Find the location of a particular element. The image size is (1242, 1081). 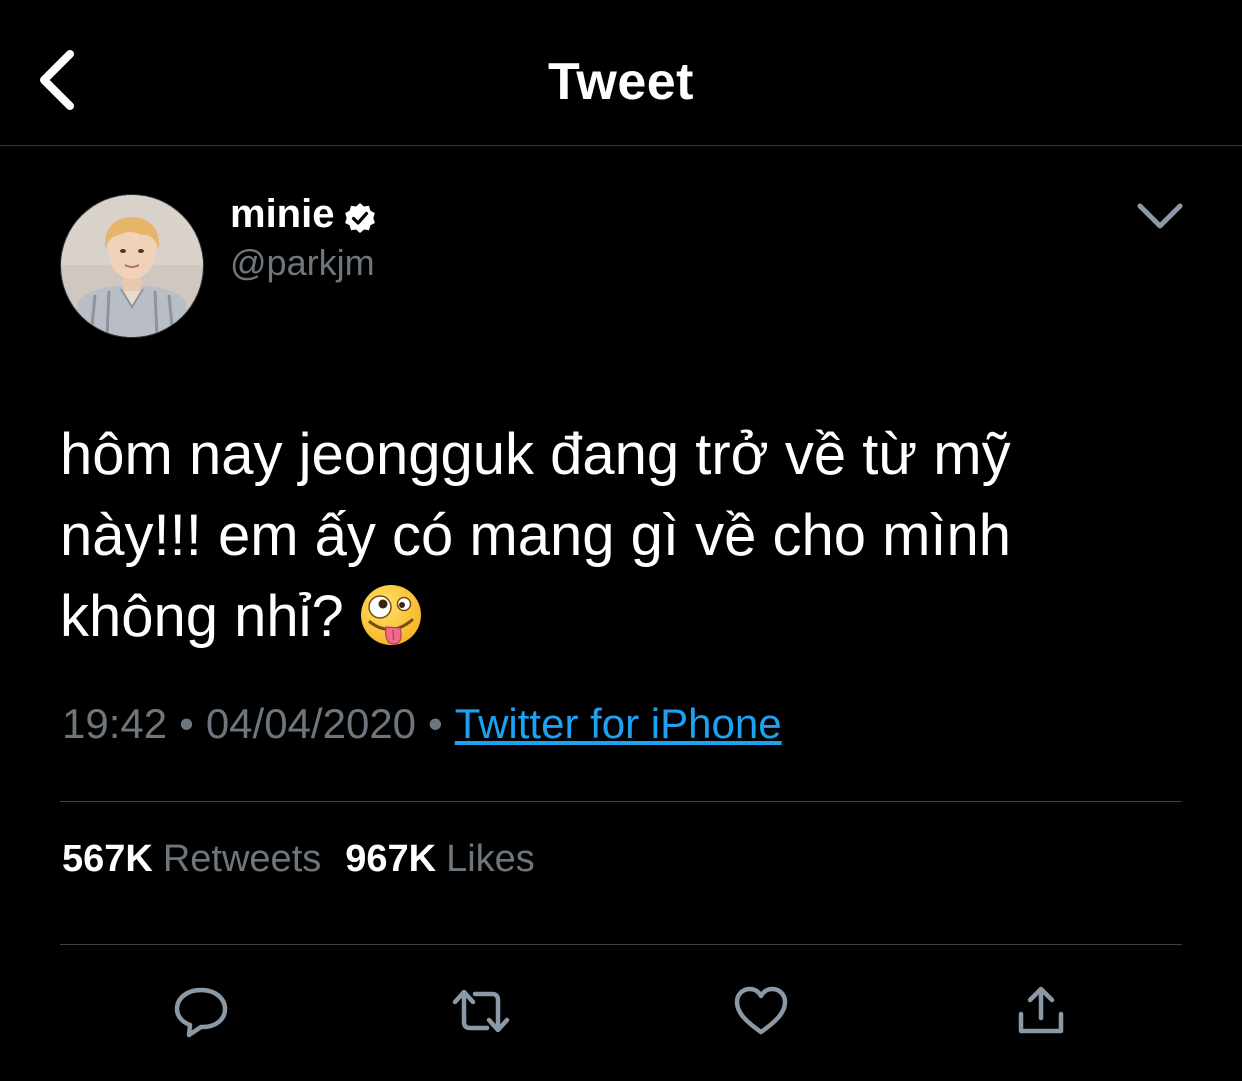

author-display-name: minie is located at coordinates (282, 214).